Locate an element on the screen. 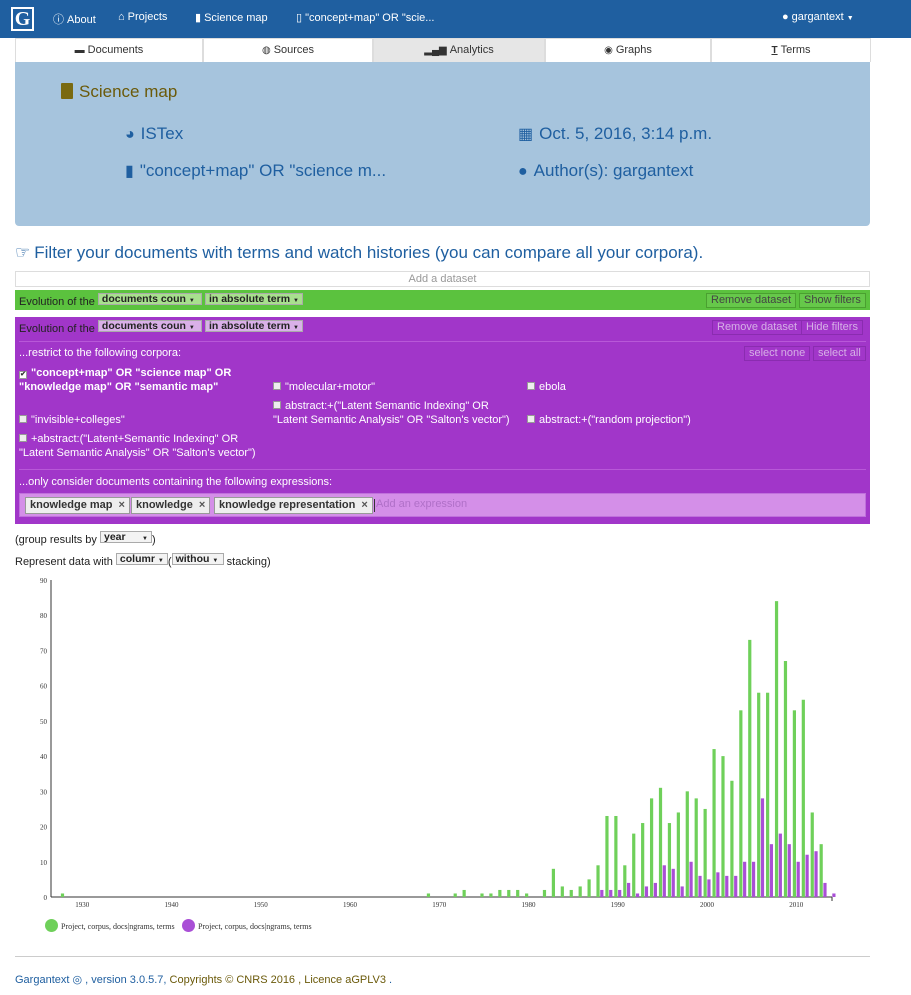  corpus-checkbox: abstract:+("random projection") is located at coordinates (657, 420).